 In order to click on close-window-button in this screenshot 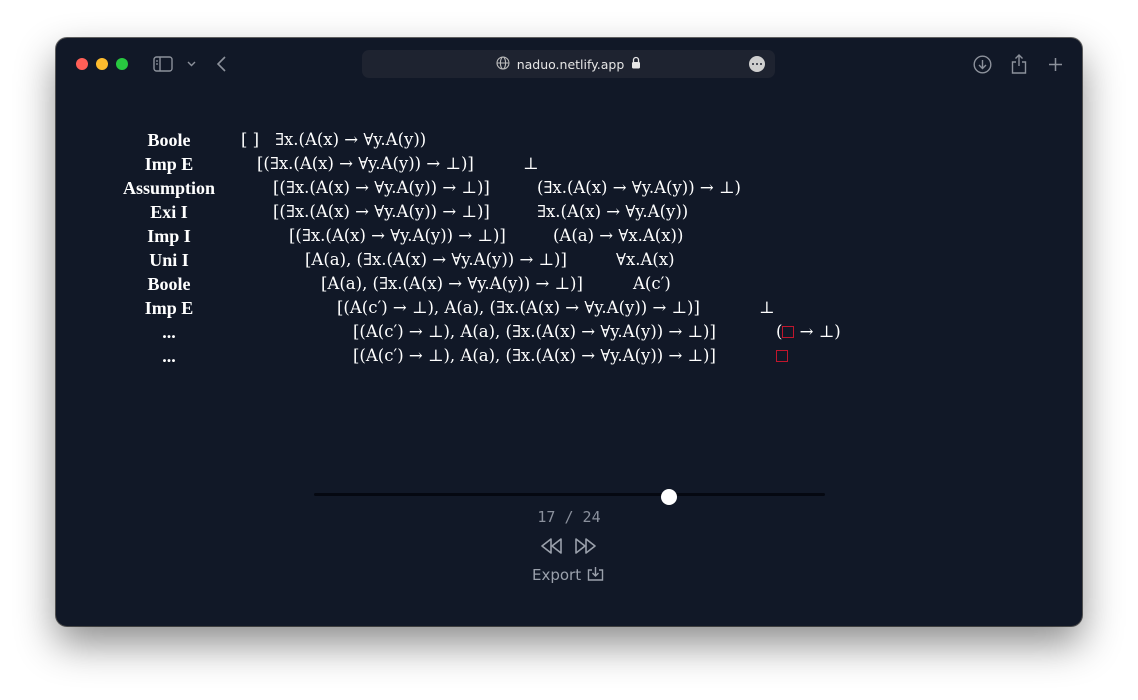, I will do `click(82, 64)`.